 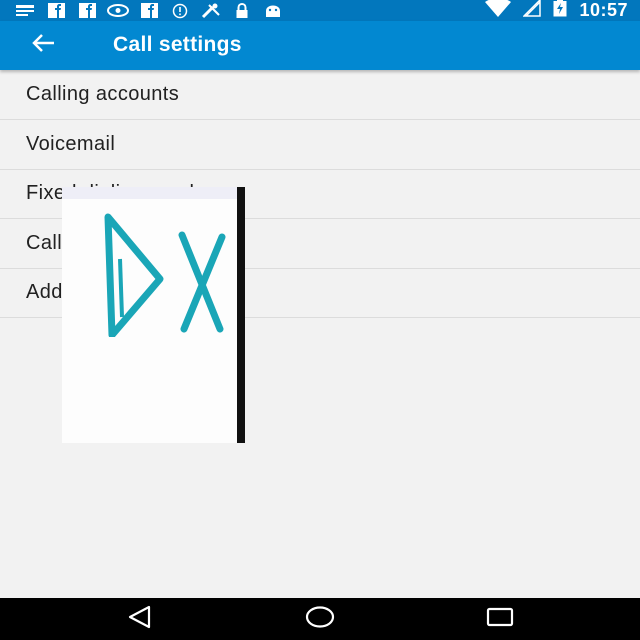 What do you see at coordinates (320, 10) in the screenshot?
I see `status-bar: 10:57` at bounding box center [320, 10].